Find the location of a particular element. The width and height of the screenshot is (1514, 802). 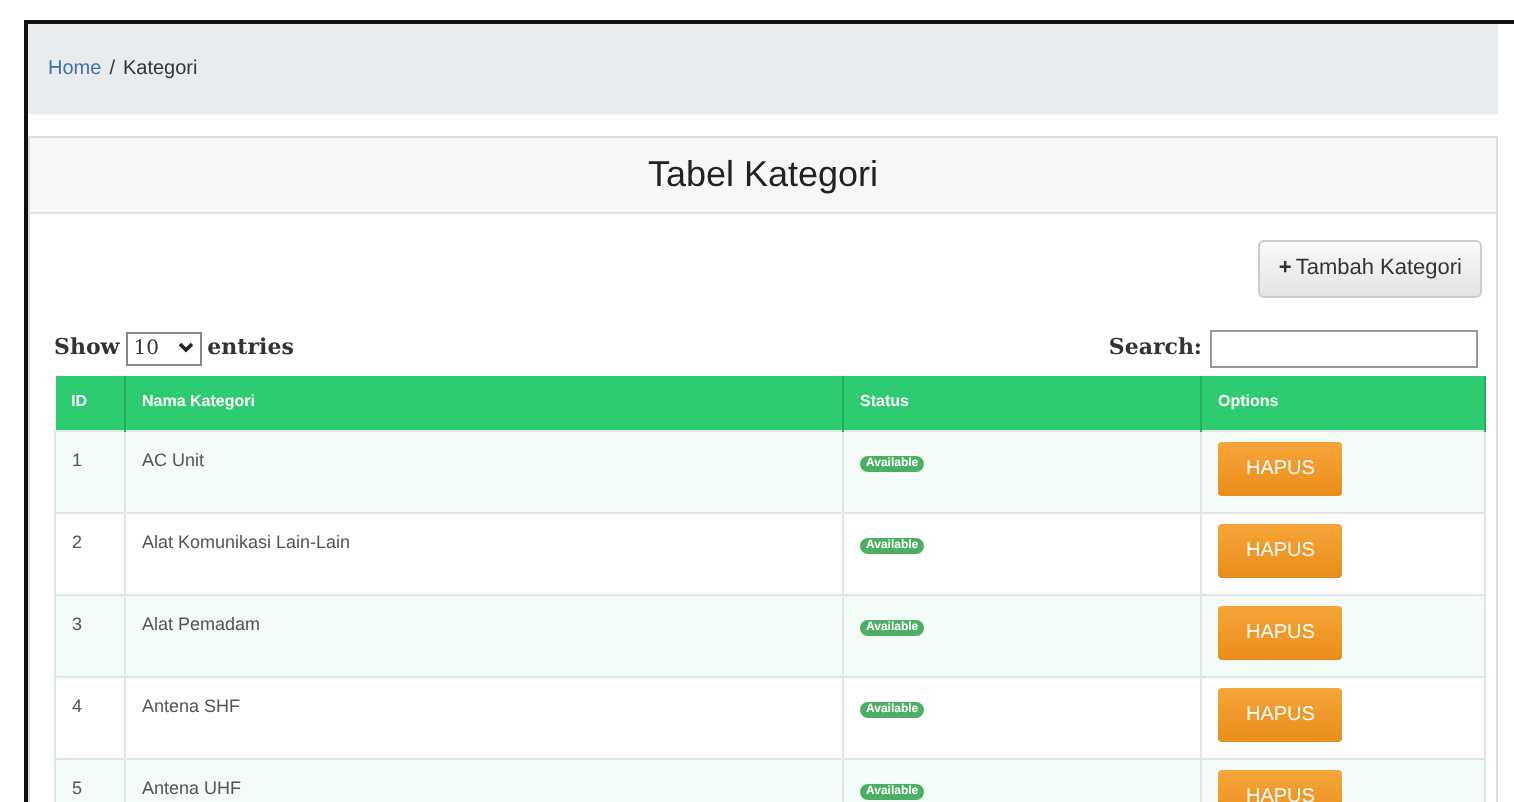

entries-select: 10 is located at coordinates (163, 348).